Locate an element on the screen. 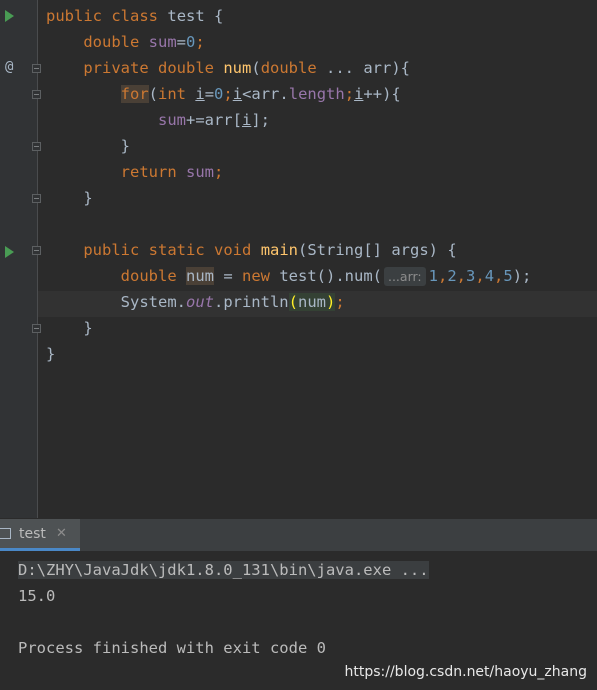 The image size is (597, 690). gutter-separator is located at coordinates (37, 259).